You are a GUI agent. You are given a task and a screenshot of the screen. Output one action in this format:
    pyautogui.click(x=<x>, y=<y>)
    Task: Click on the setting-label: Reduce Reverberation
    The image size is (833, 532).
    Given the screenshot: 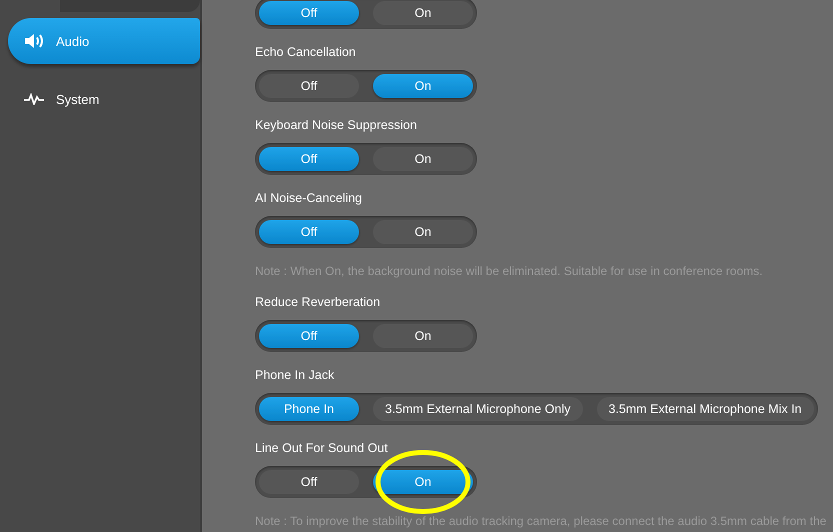 What is the action you would take?
    pyautogui.click(x=318, y=302)
    